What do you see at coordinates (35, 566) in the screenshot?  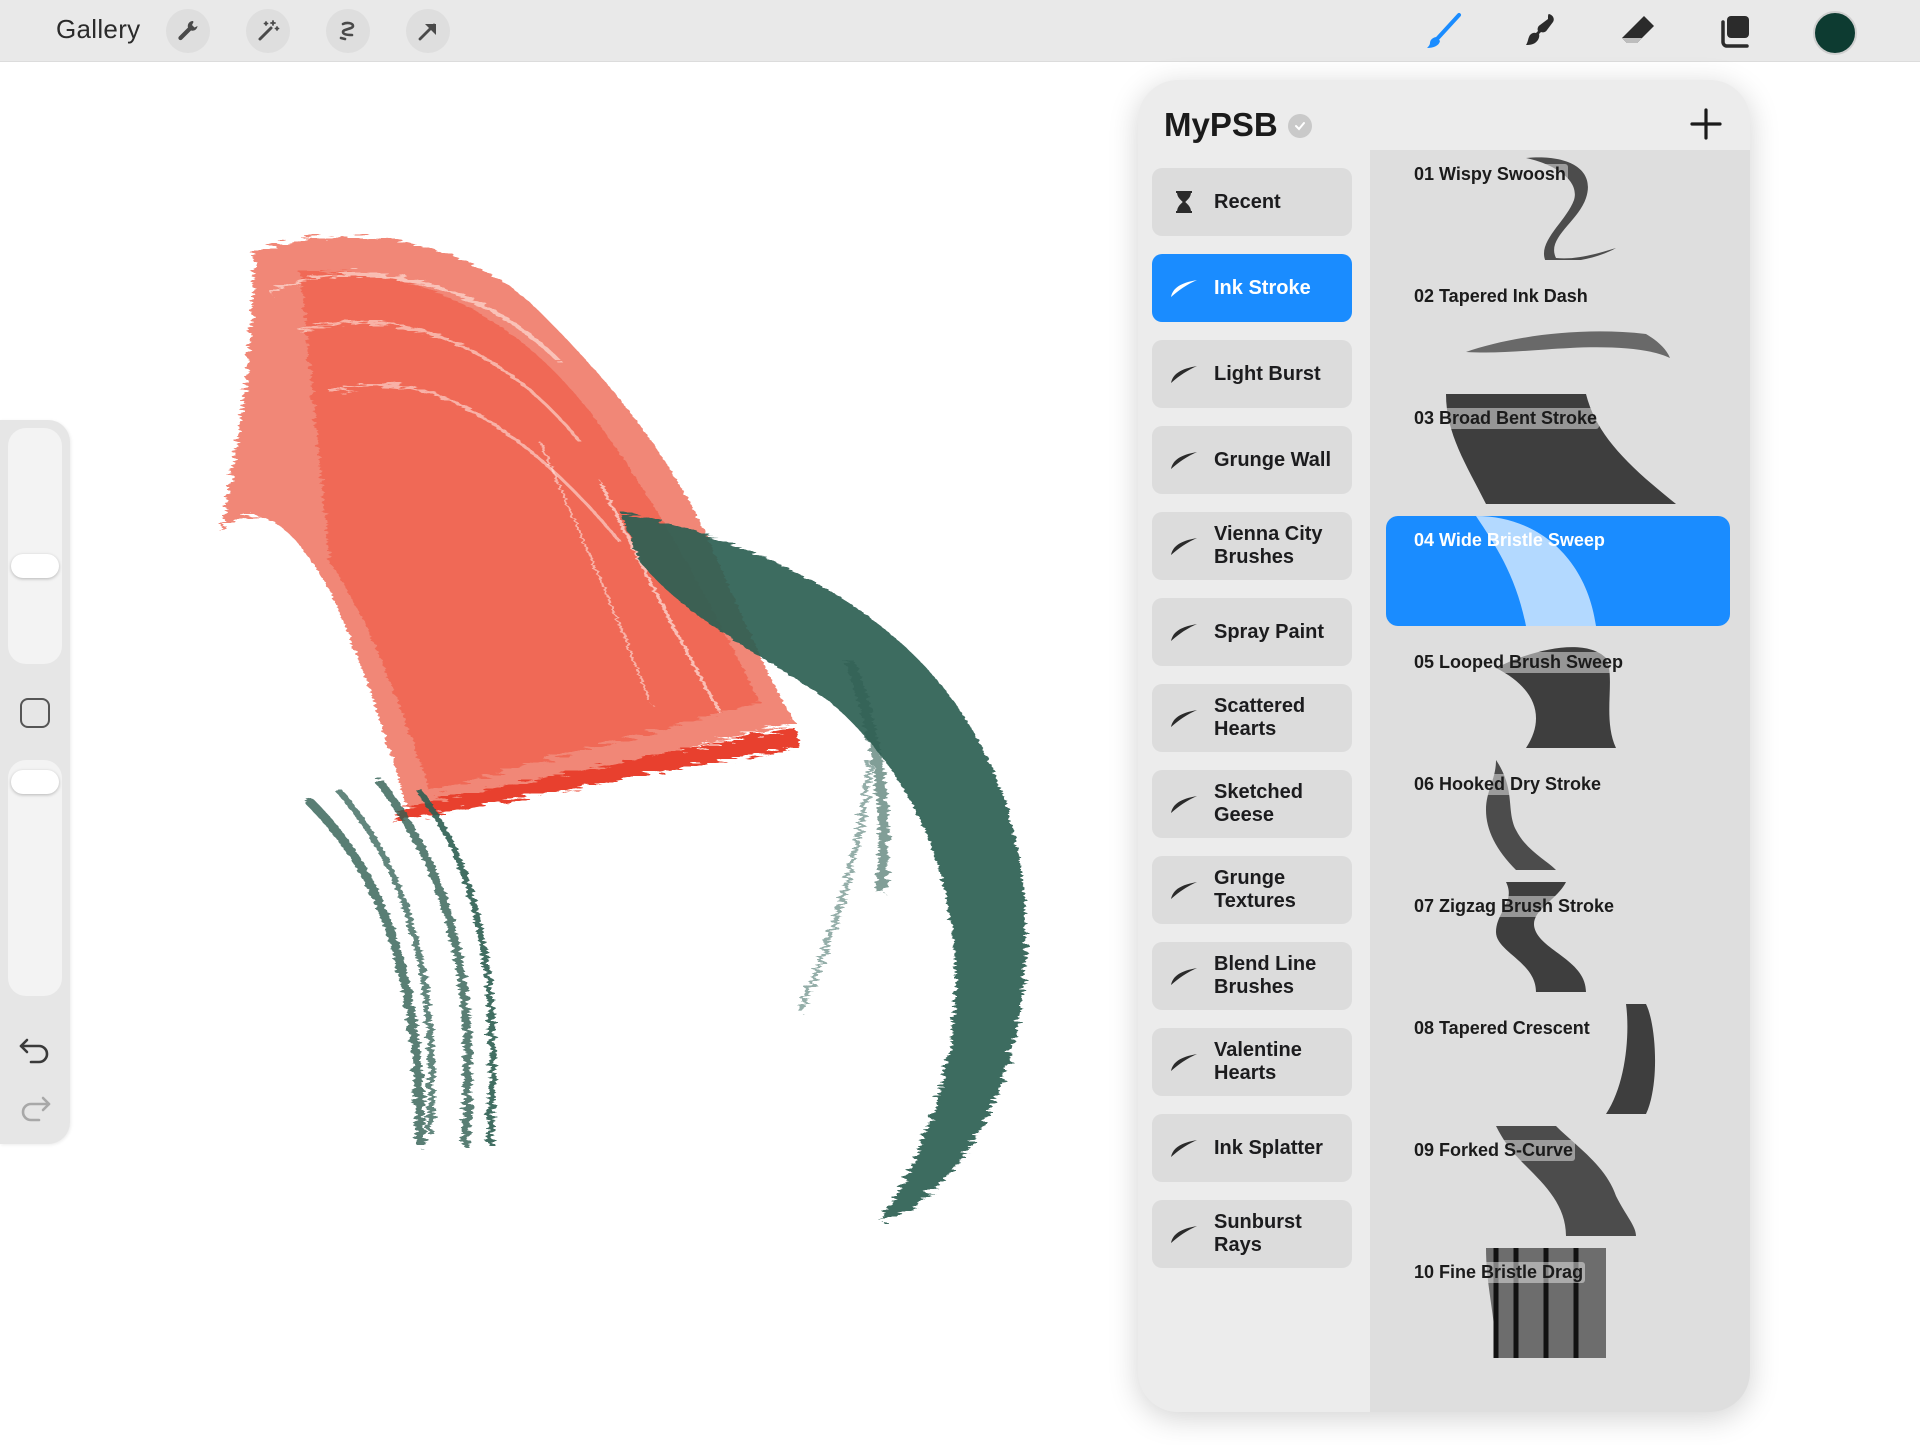 I see `brush-size-thumb` at bounding box center [35, 566].